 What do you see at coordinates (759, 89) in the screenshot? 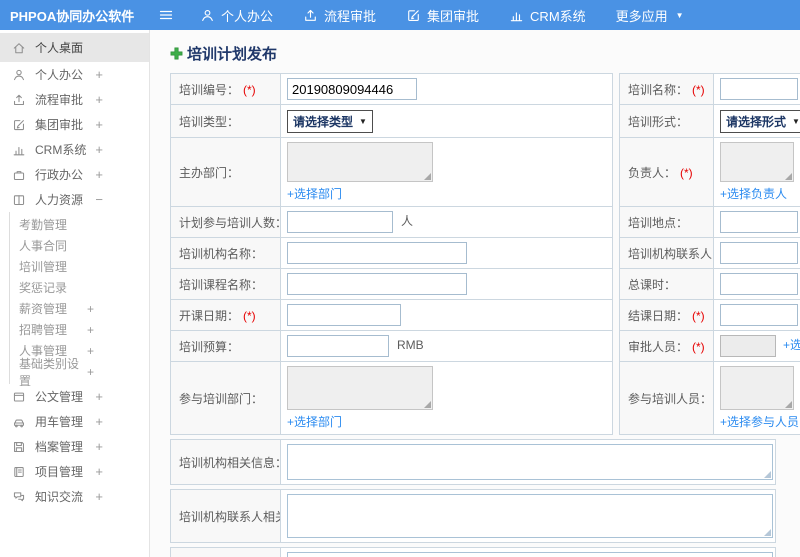
I see `training-name-input` at bounding box center [759, 89].